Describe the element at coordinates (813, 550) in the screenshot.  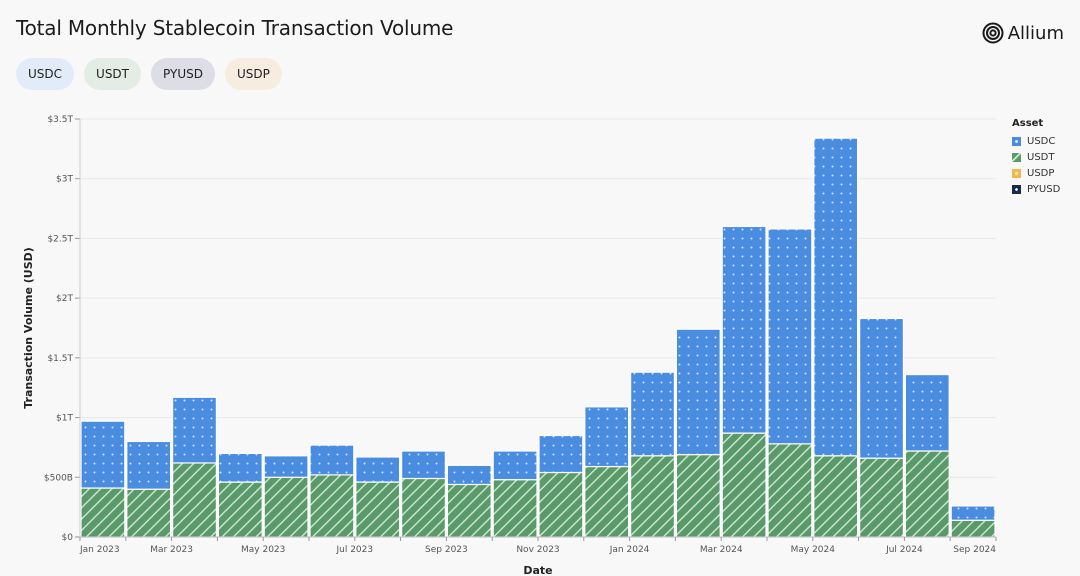
I see `x-tick-label: May 2024` at that location.